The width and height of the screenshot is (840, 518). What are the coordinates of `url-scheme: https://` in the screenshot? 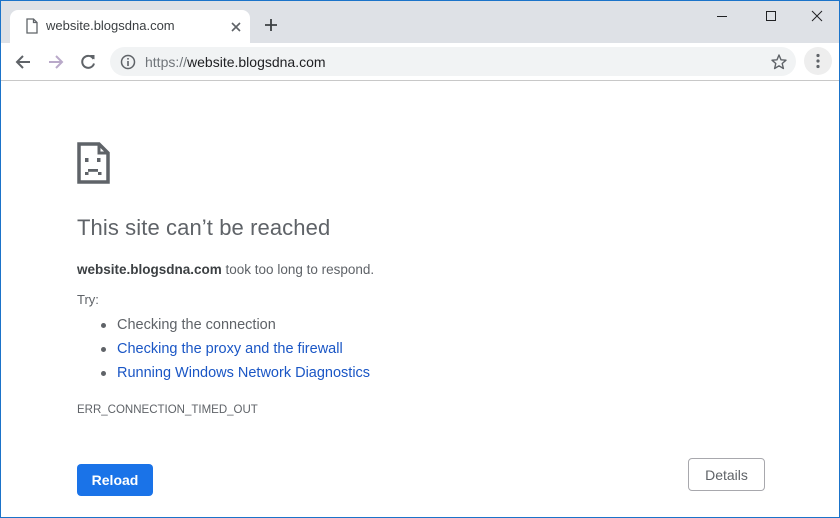 It's located at (166, 62).